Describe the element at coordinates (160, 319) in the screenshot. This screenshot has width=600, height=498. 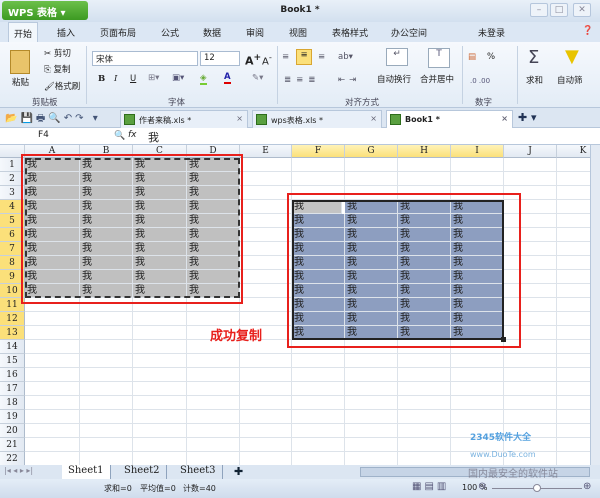
I see `cell-C12` at that location.